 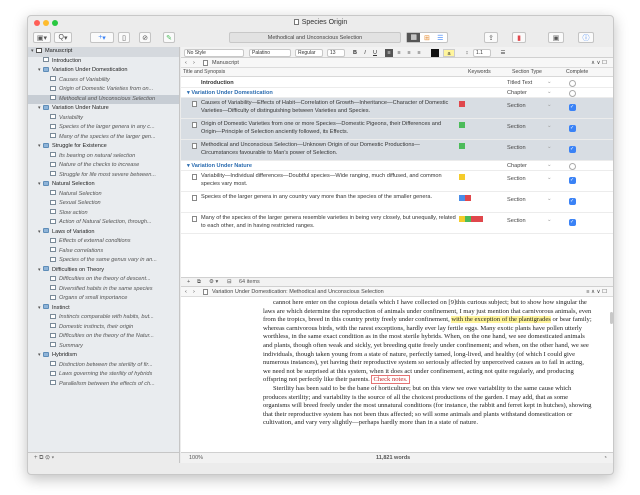 What do you see at coordinates (103, 356) in the screenshot?
I see `binder-folder: ▾ Hybridism` at bounding box center [103, 356].